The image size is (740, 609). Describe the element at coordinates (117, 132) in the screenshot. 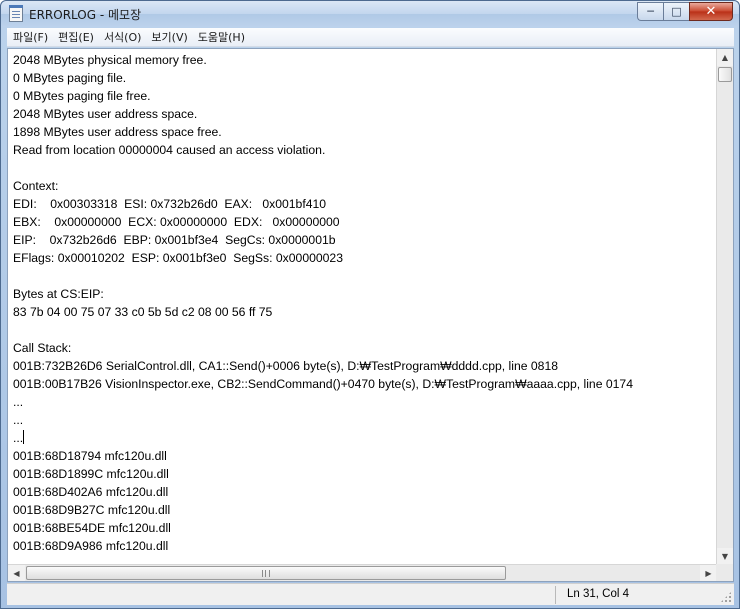

I see `text-line: 1898 MBytes user address space free.` at that location.